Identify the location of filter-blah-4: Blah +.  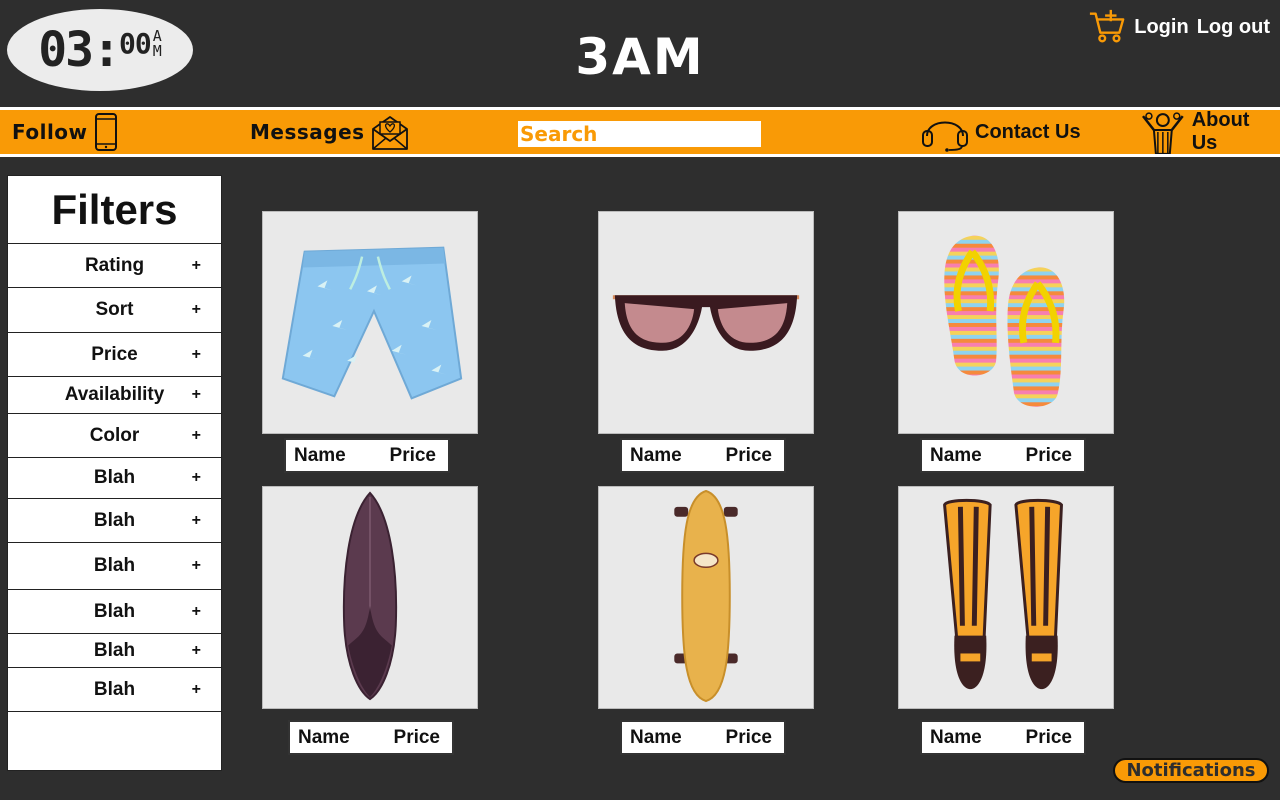
(114, 612).